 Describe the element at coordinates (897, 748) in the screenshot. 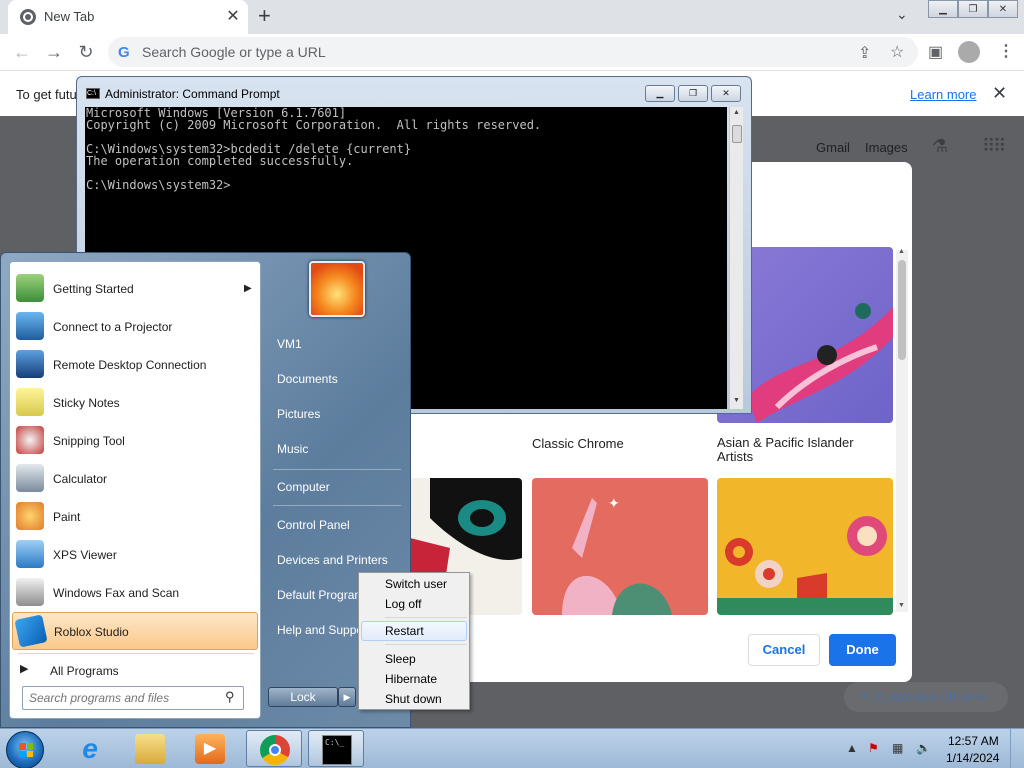

I see `network-icon: ▦` at that location.